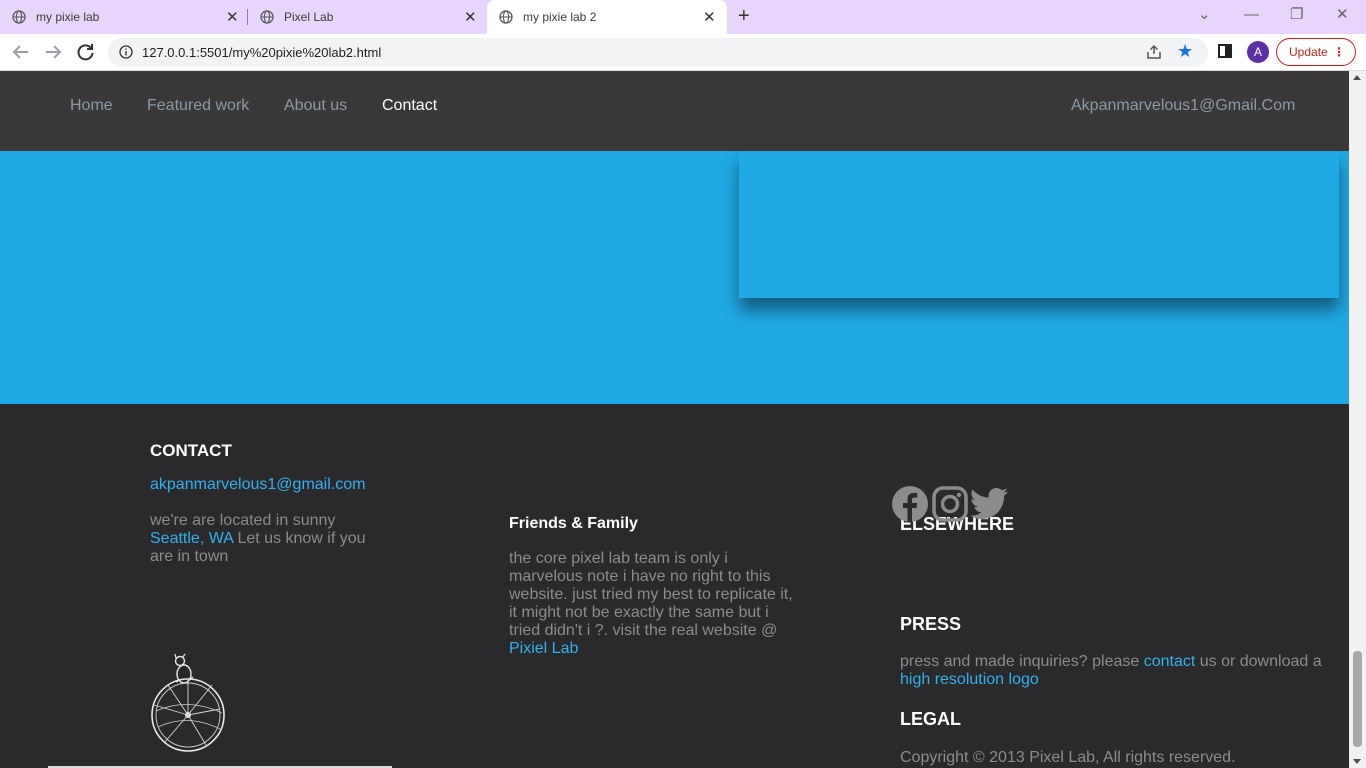 The height and width of the screenshot is (768, 1366). What do you see at coordinates (1154, 52) in the screenshot?
I see `share-icon` at bounding box center [1154, 52].